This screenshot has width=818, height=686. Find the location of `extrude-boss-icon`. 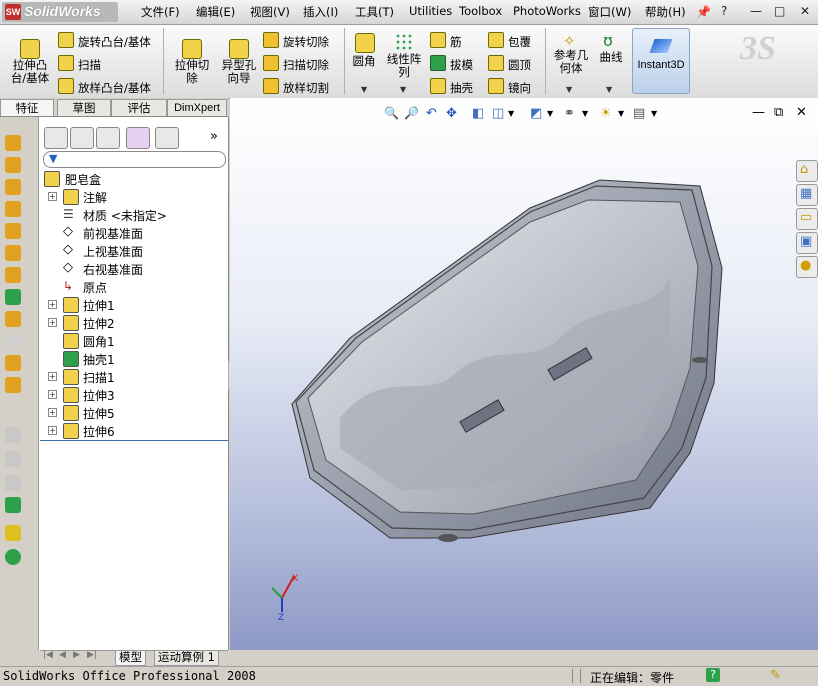

extrude-boss-icon is located at coordinates (13, 143).